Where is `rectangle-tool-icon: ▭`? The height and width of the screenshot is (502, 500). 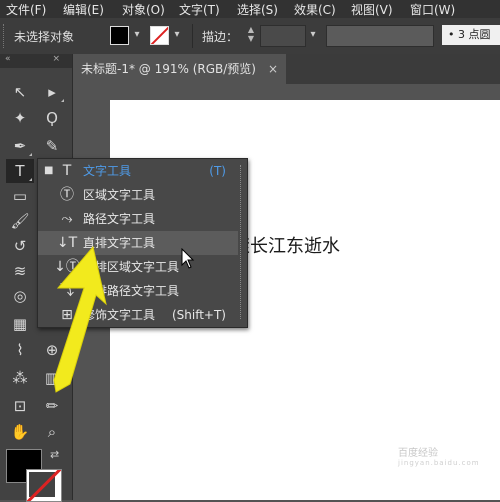 rectangle-tool-icon: ▭ is located at coordinates (20, 196).